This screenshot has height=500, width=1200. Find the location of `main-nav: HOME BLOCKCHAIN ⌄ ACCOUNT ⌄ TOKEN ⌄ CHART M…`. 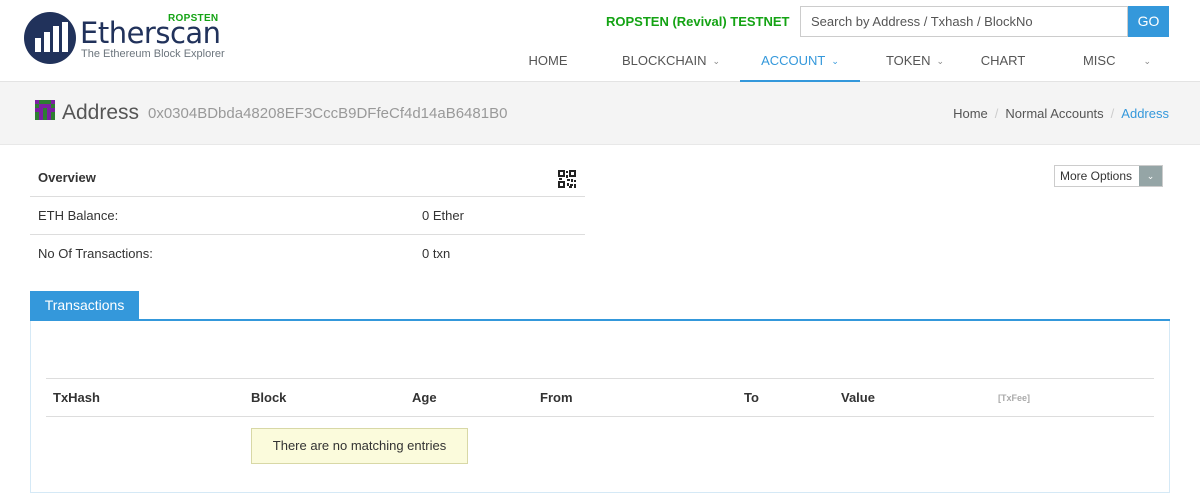

main-nav: HOME BLOCKCHAIN ⌄ ACCOUNT ⌄ TOKEN ⌄ CHART M… is located at coordinates (600, 63).